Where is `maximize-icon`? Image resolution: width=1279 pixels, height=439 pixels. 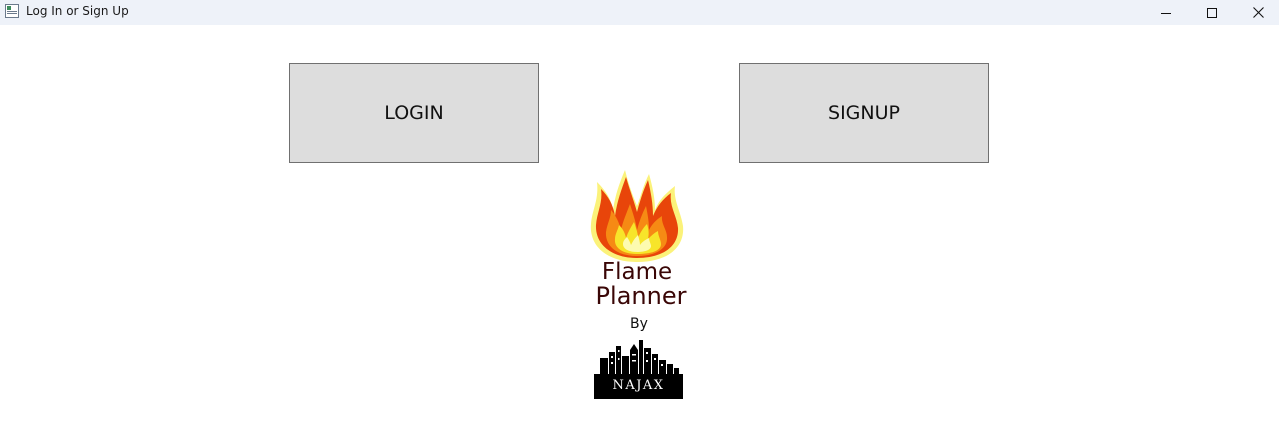
maximize-icon is located at coordinates (1212, 12).